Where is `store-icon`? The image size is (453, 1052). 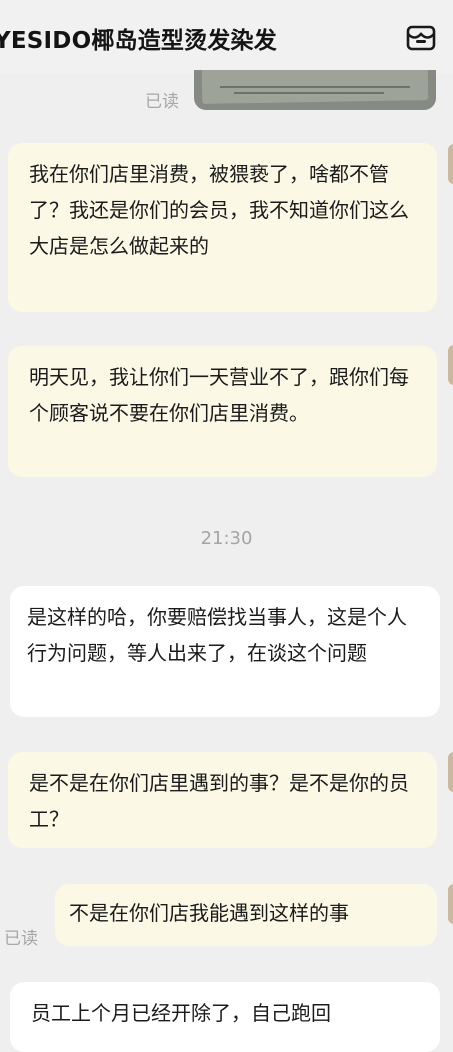
store-icon is located at coordinates (421, 37).